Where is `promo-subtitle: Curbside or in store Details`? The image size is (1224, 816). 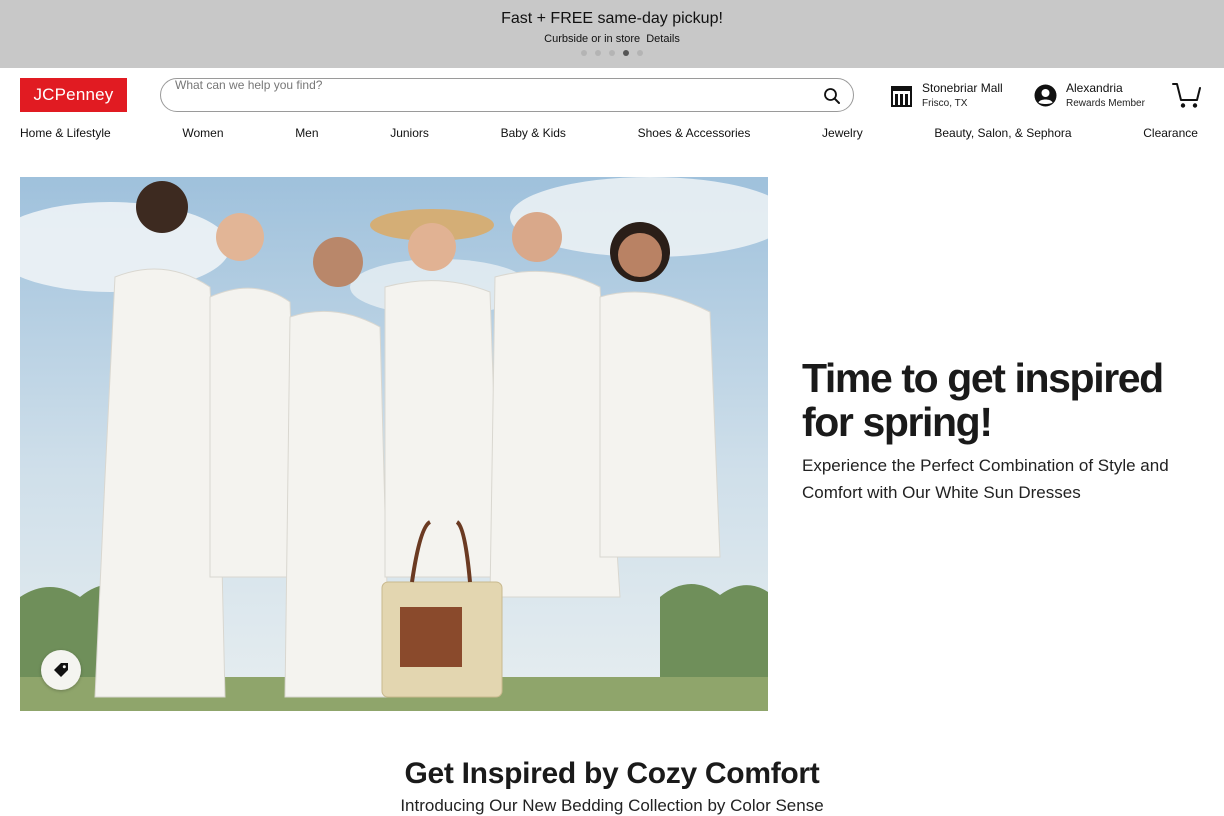 promo-subtitle: Curbside or in store Details is located at coordinates (612, 39).